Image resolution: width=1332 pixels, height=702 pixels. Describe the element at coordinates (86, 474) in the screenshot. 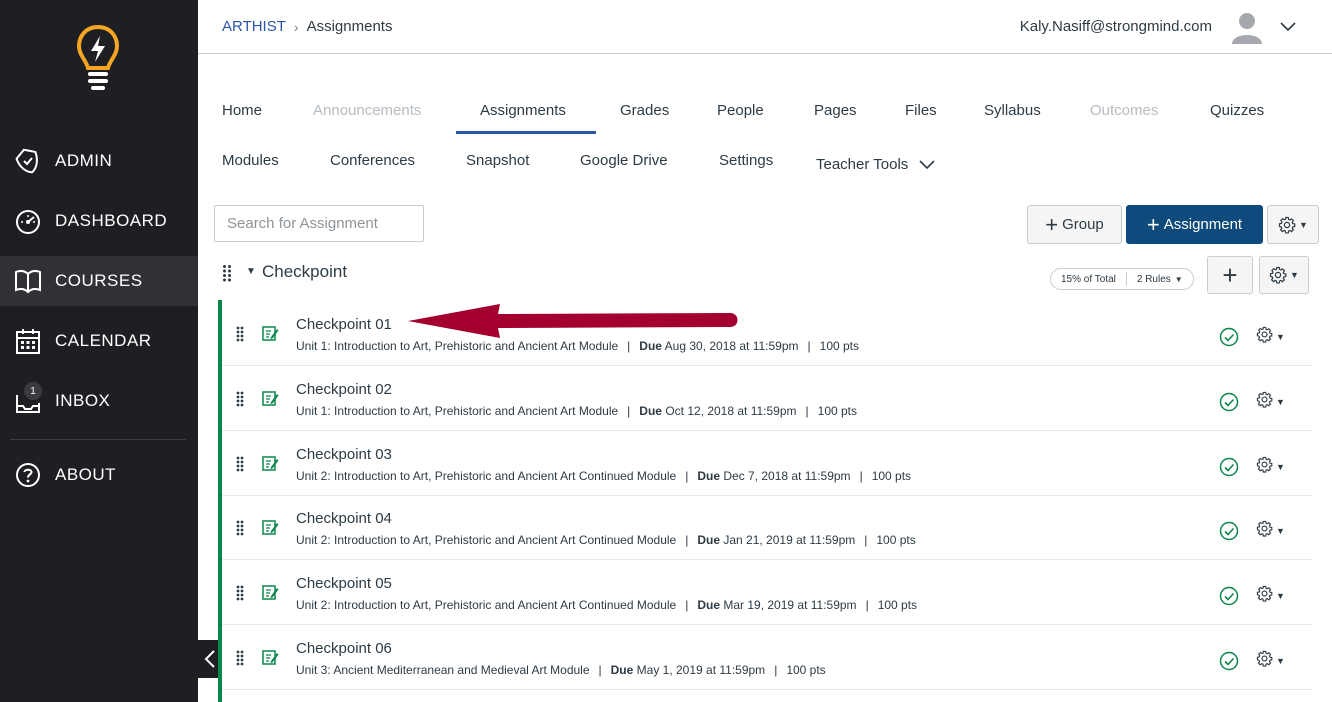

I see `nav-label: ABOUT` at that location.